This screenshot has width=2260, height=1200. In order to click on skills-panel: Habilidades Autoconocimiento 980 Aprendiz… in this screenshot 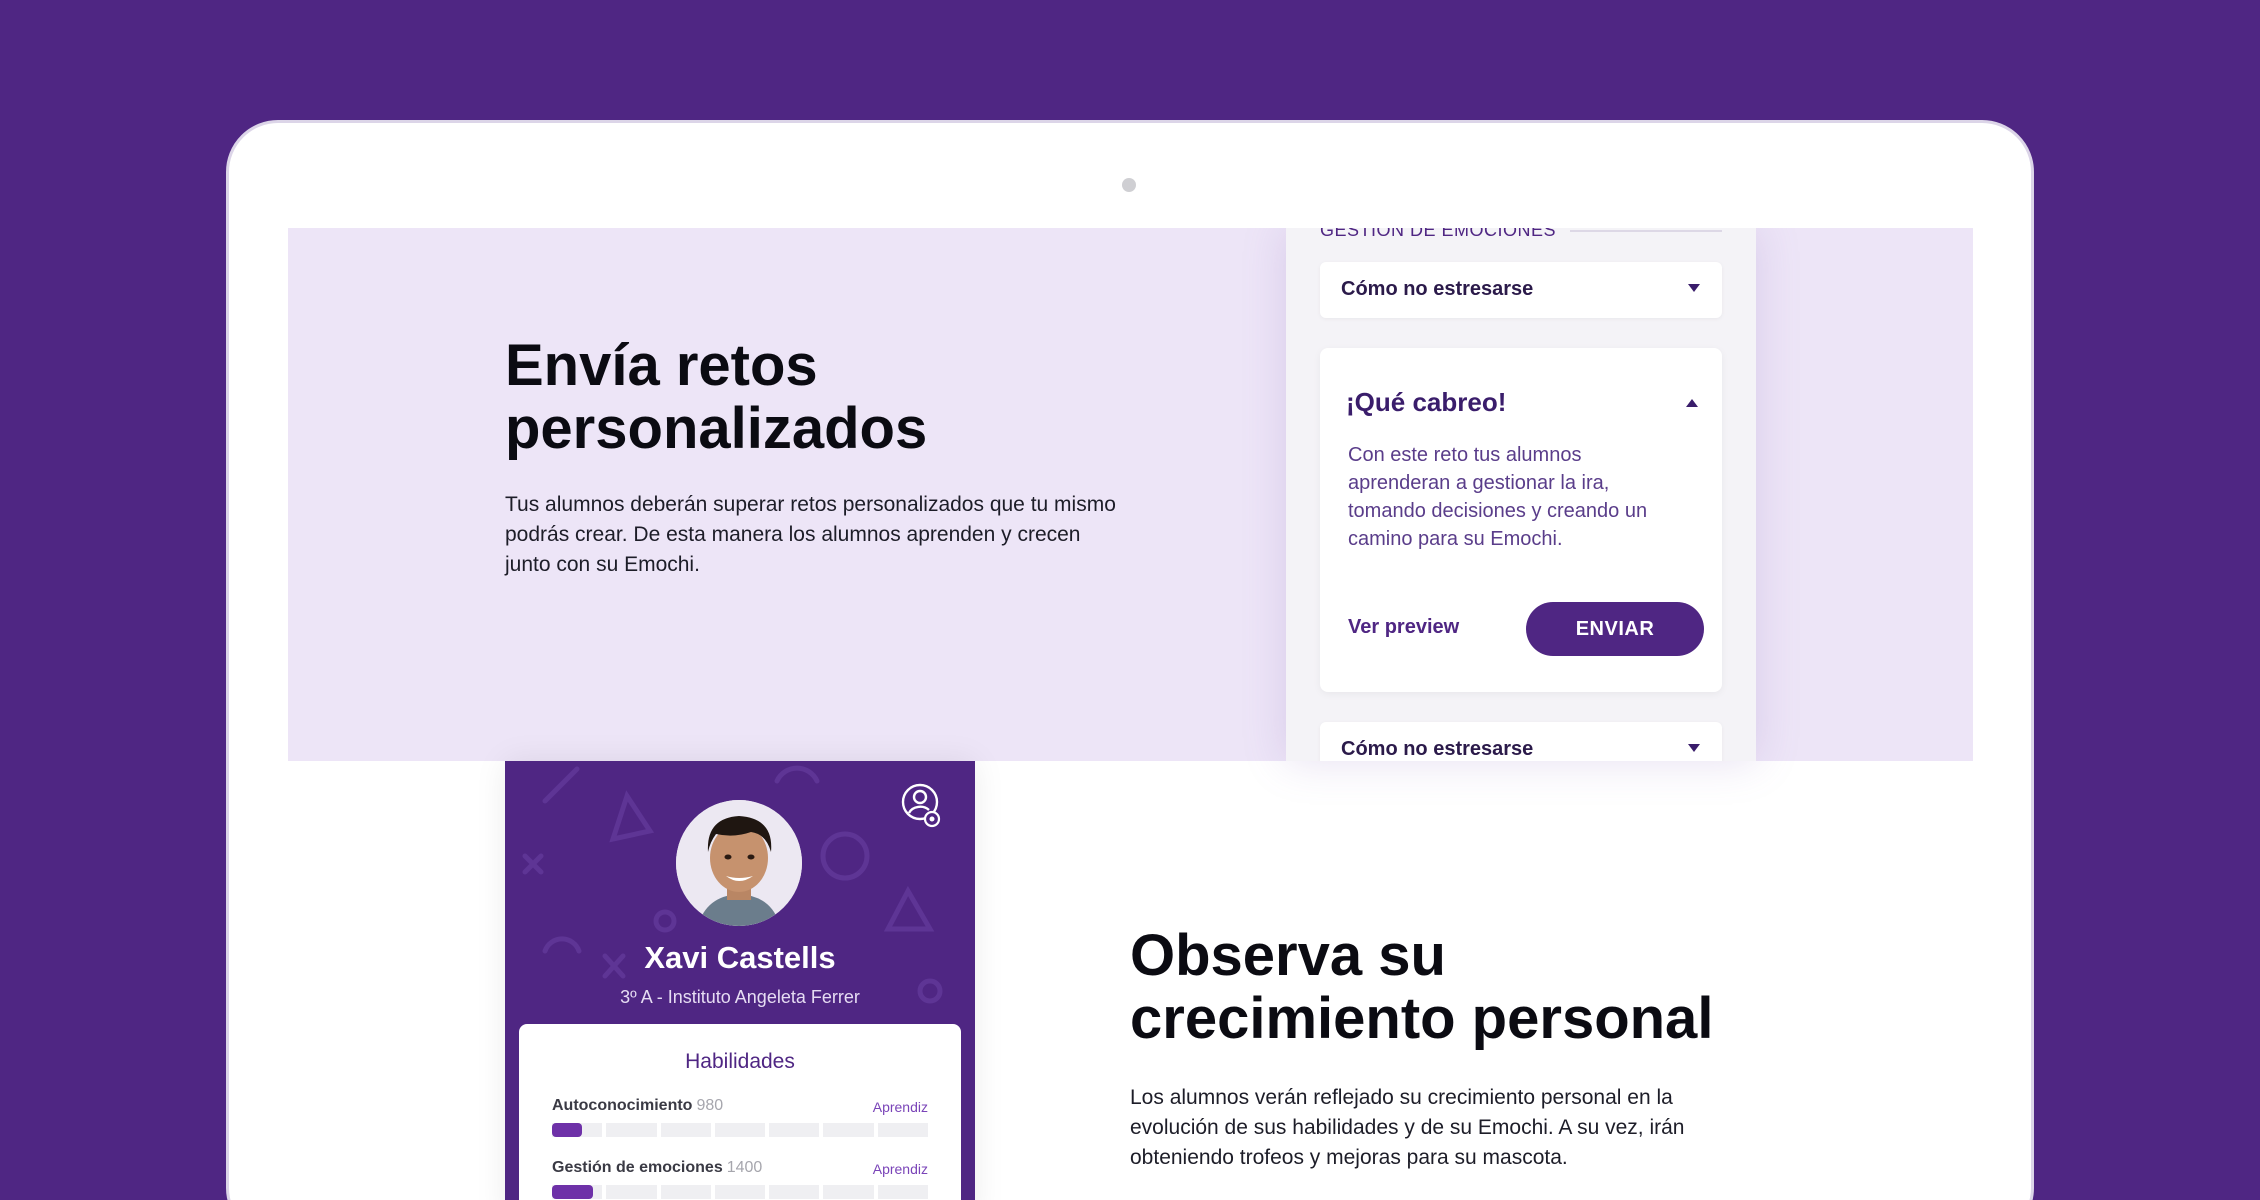, I will do `click(740, 1112)`.